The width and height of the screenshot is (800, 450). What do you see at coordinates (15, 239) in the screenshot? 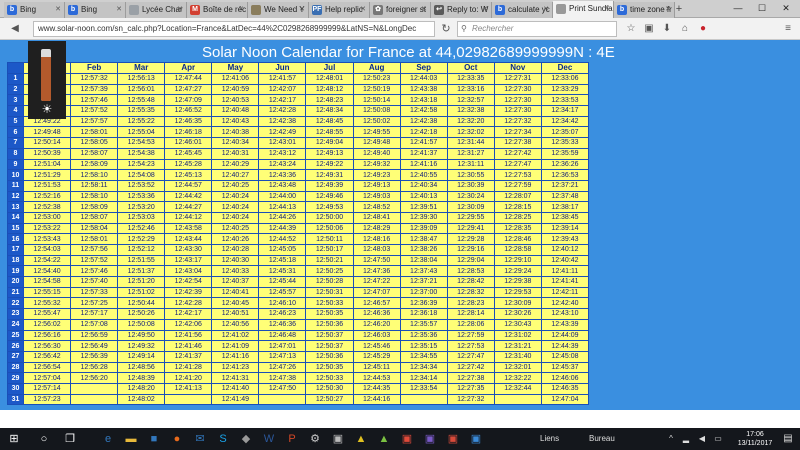
I see `day-number: 16` at bounding box center [15, 239].